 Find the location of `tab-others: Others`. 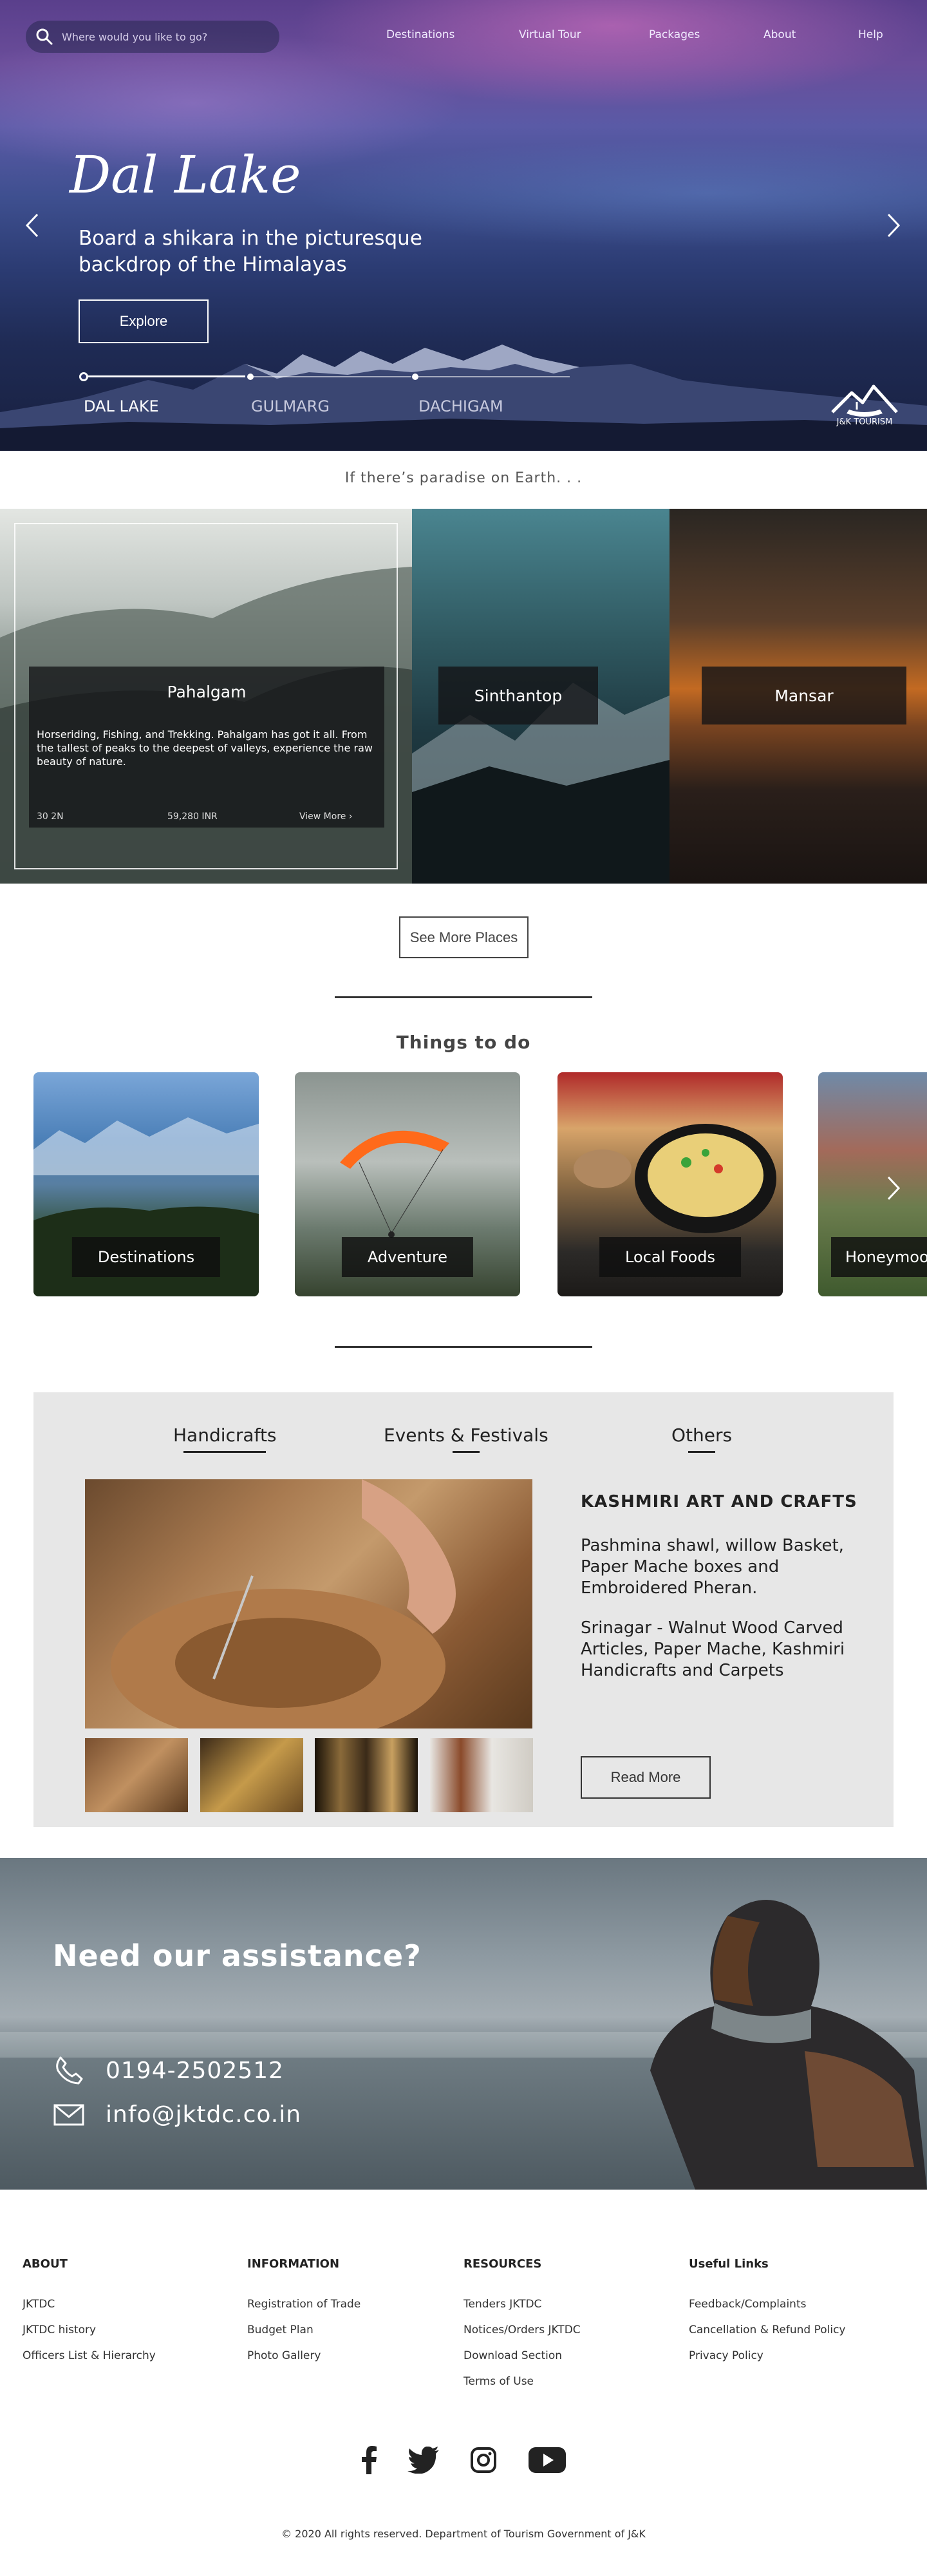

tab-others: Others is located at coordinates (701, 1439).